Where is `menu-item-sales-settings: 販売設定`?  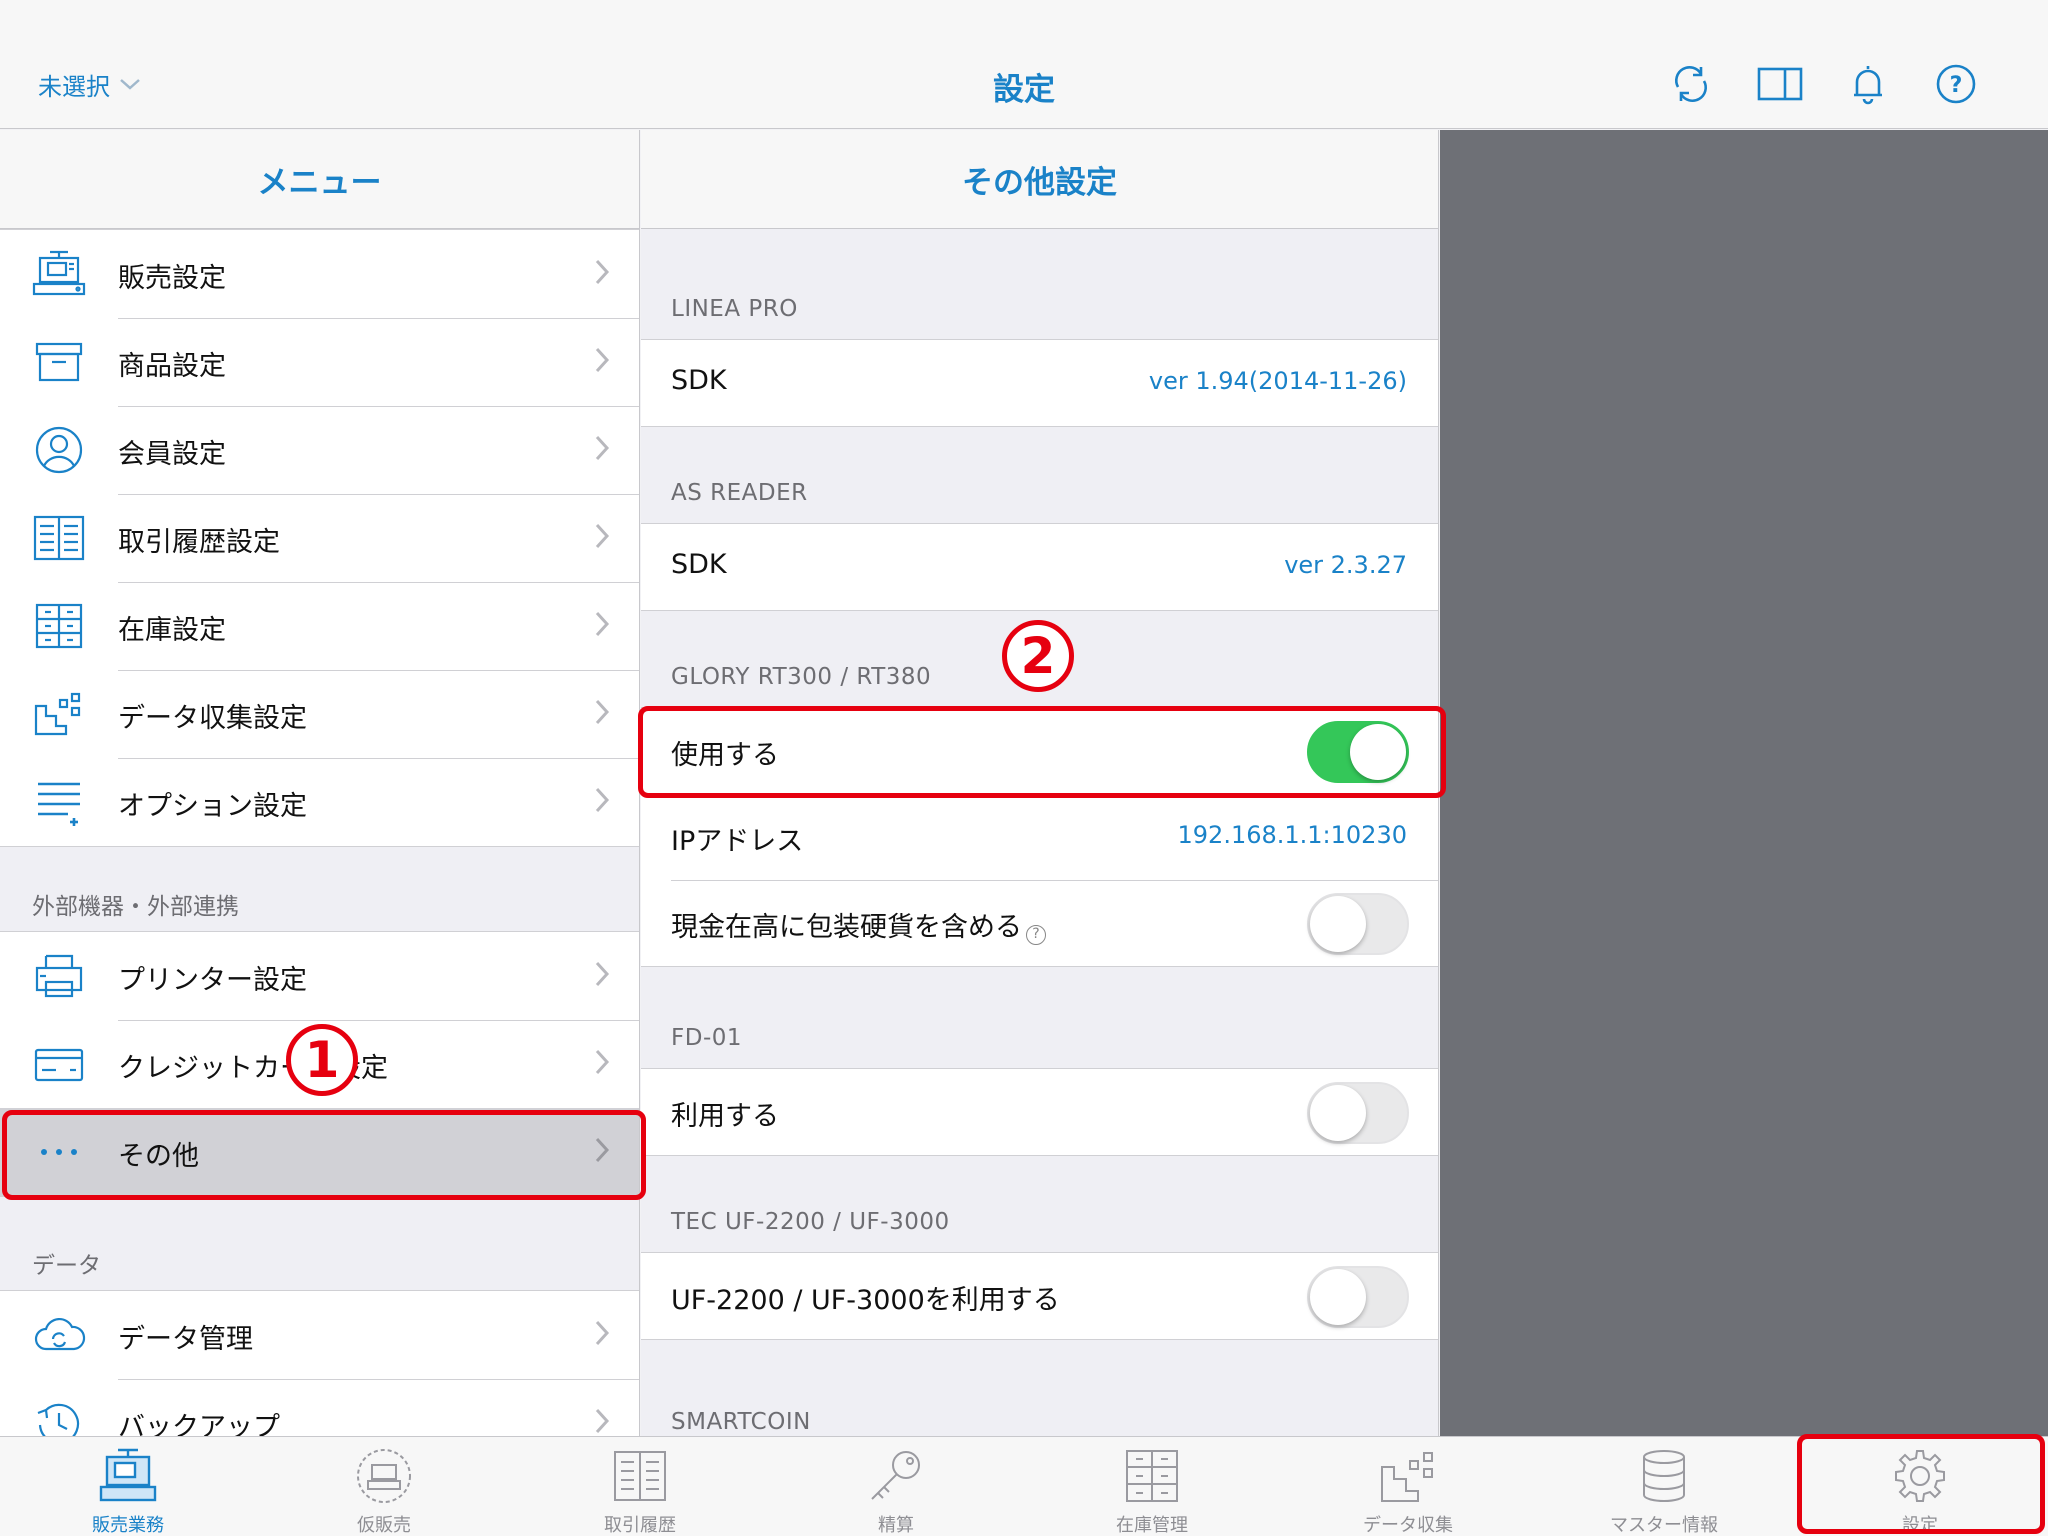
menu-item-sales-settings: 販売設定 is located at coordinates (319, 274).